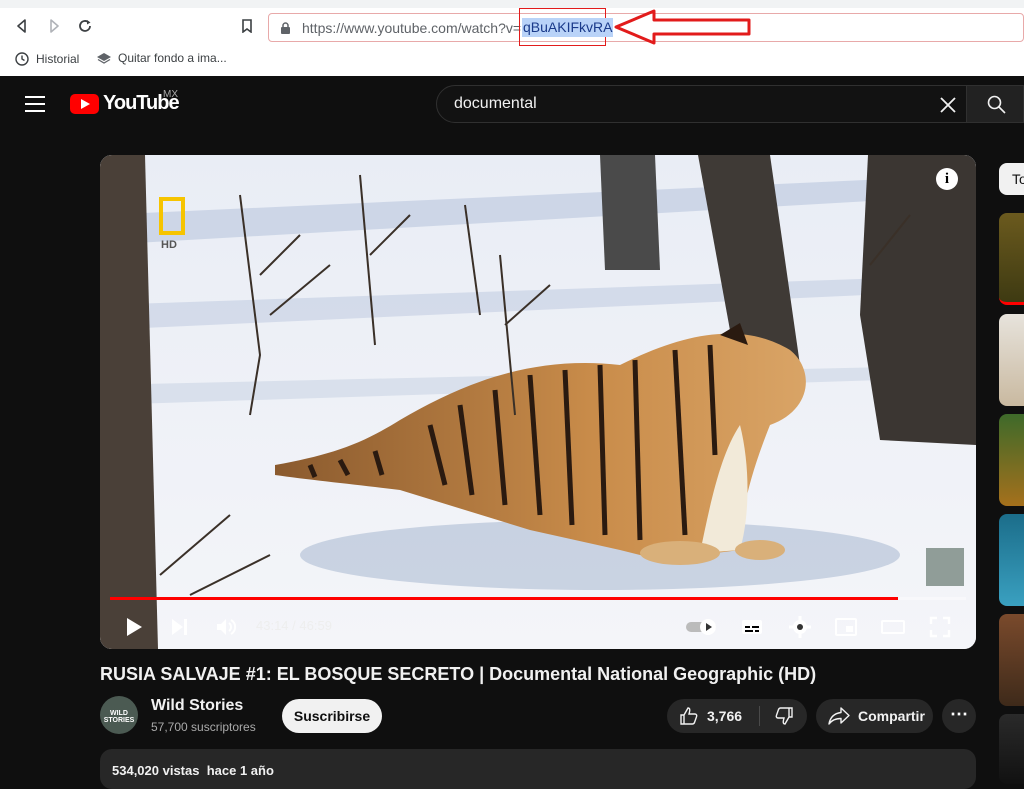  I want to click on menu-icon, so click(35, 104).